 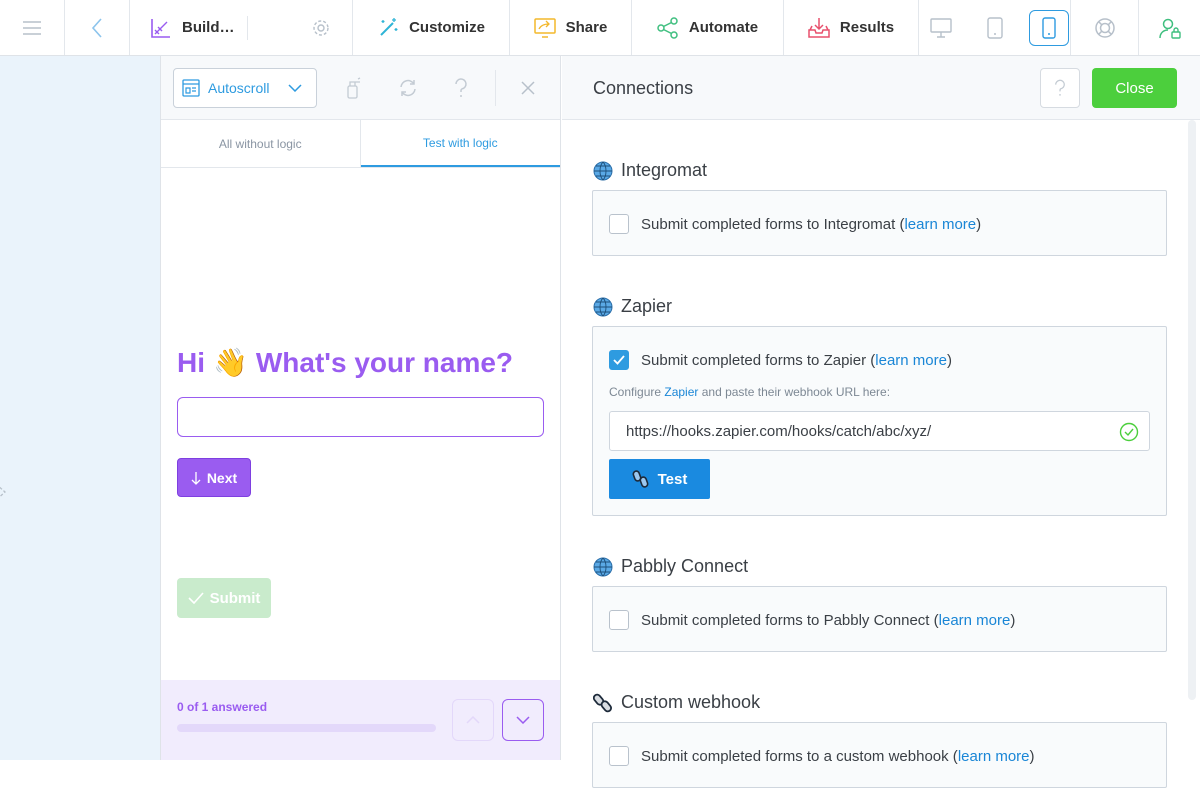 I want to click on pabbly-checkbox, so click(x=619, y=620).